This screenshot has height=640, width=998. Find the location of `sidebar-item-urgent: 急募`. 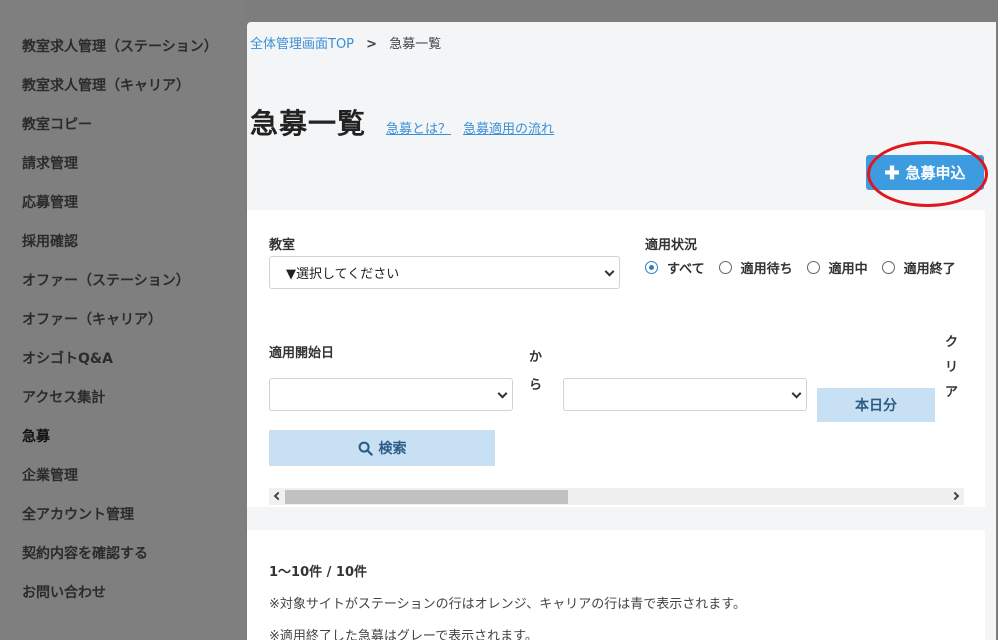

sidebar-item-urgent: 急募 is located at coordinates (122, 446).